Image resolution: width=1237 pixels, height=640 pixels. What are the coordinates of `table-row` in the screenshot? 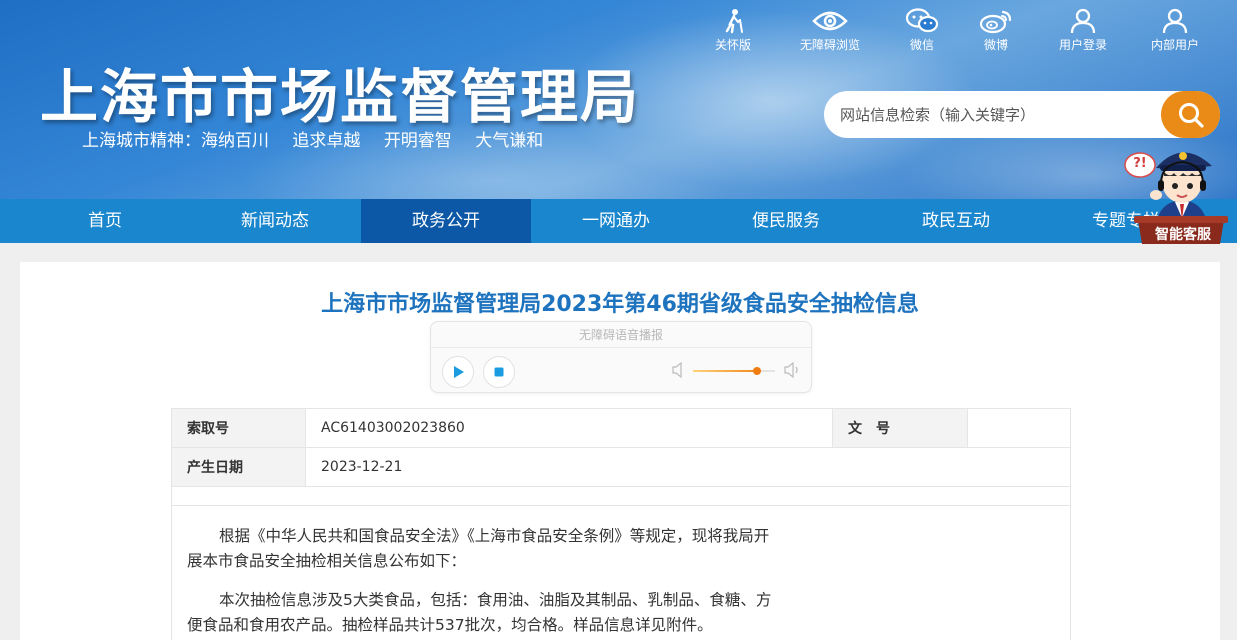 It's located at (621, 496).